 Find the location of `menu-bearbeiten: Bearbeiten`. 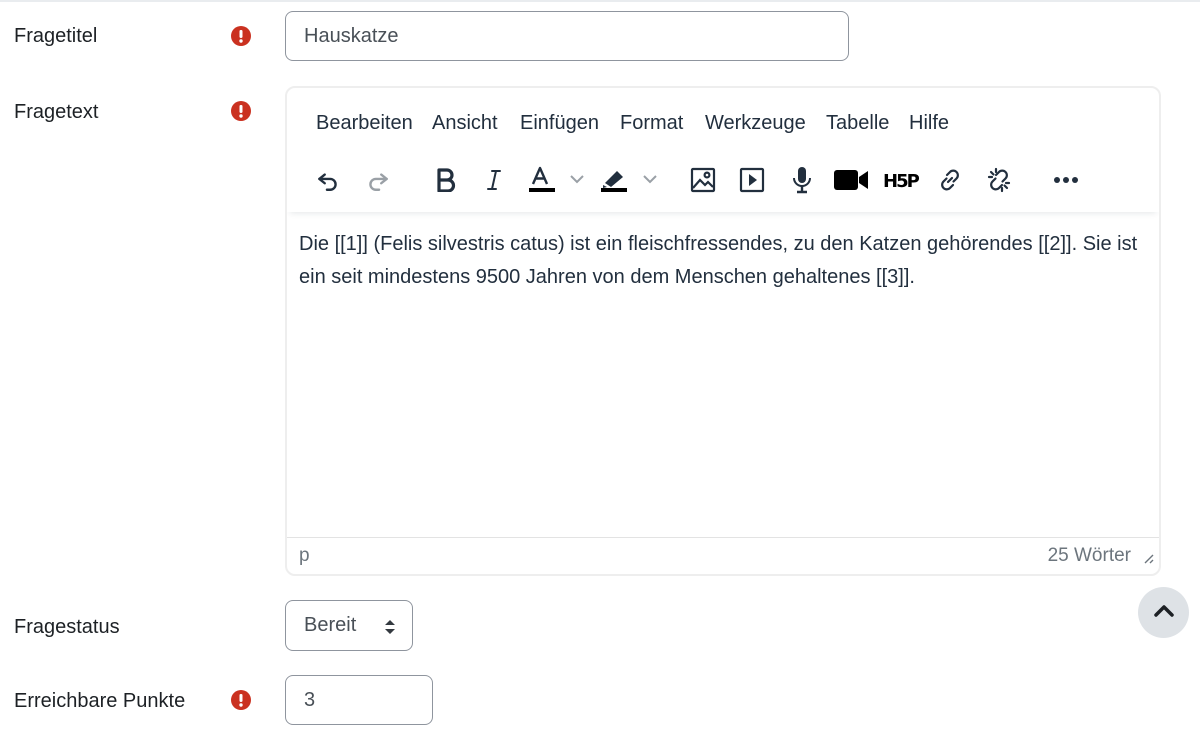

menu-bearbeiten: Bearbeiten is located at coordinates (364, 123).